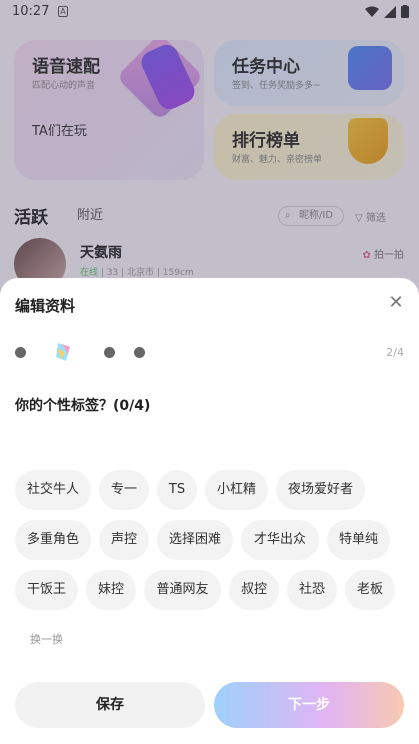 The width and height of the screenshot is (419, 744). Describe the element at coordinates (254, 590) in the screenshot. I see `tag-chip: 叔控` at that location.